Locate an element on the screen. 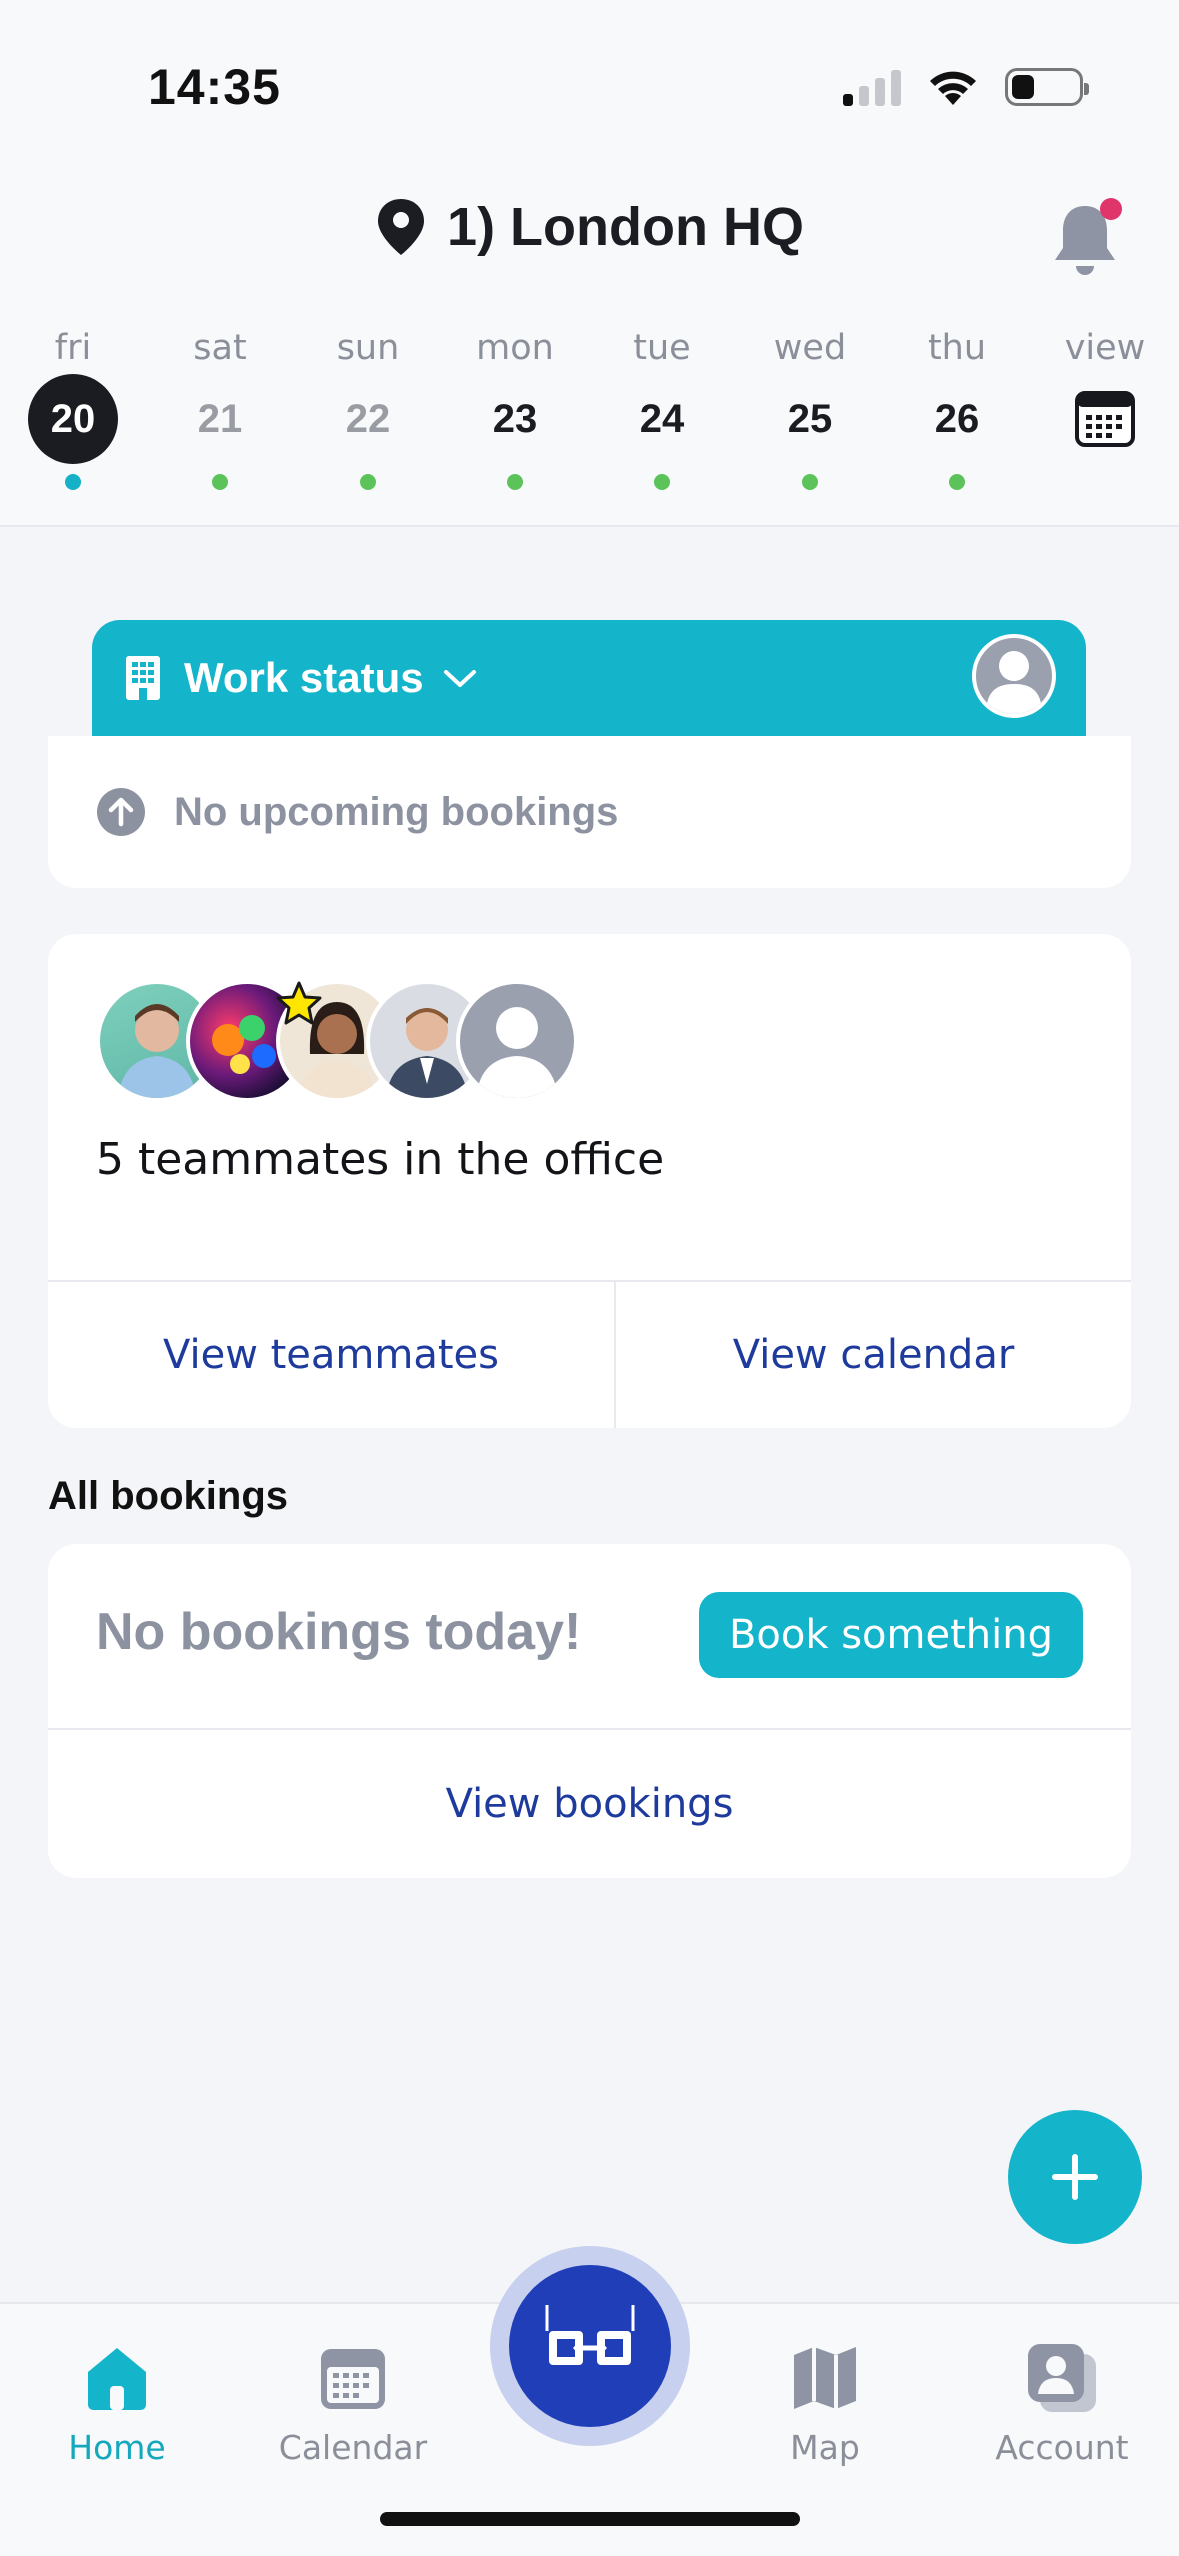  plus-icon is located at coordinates (1075, 2177).